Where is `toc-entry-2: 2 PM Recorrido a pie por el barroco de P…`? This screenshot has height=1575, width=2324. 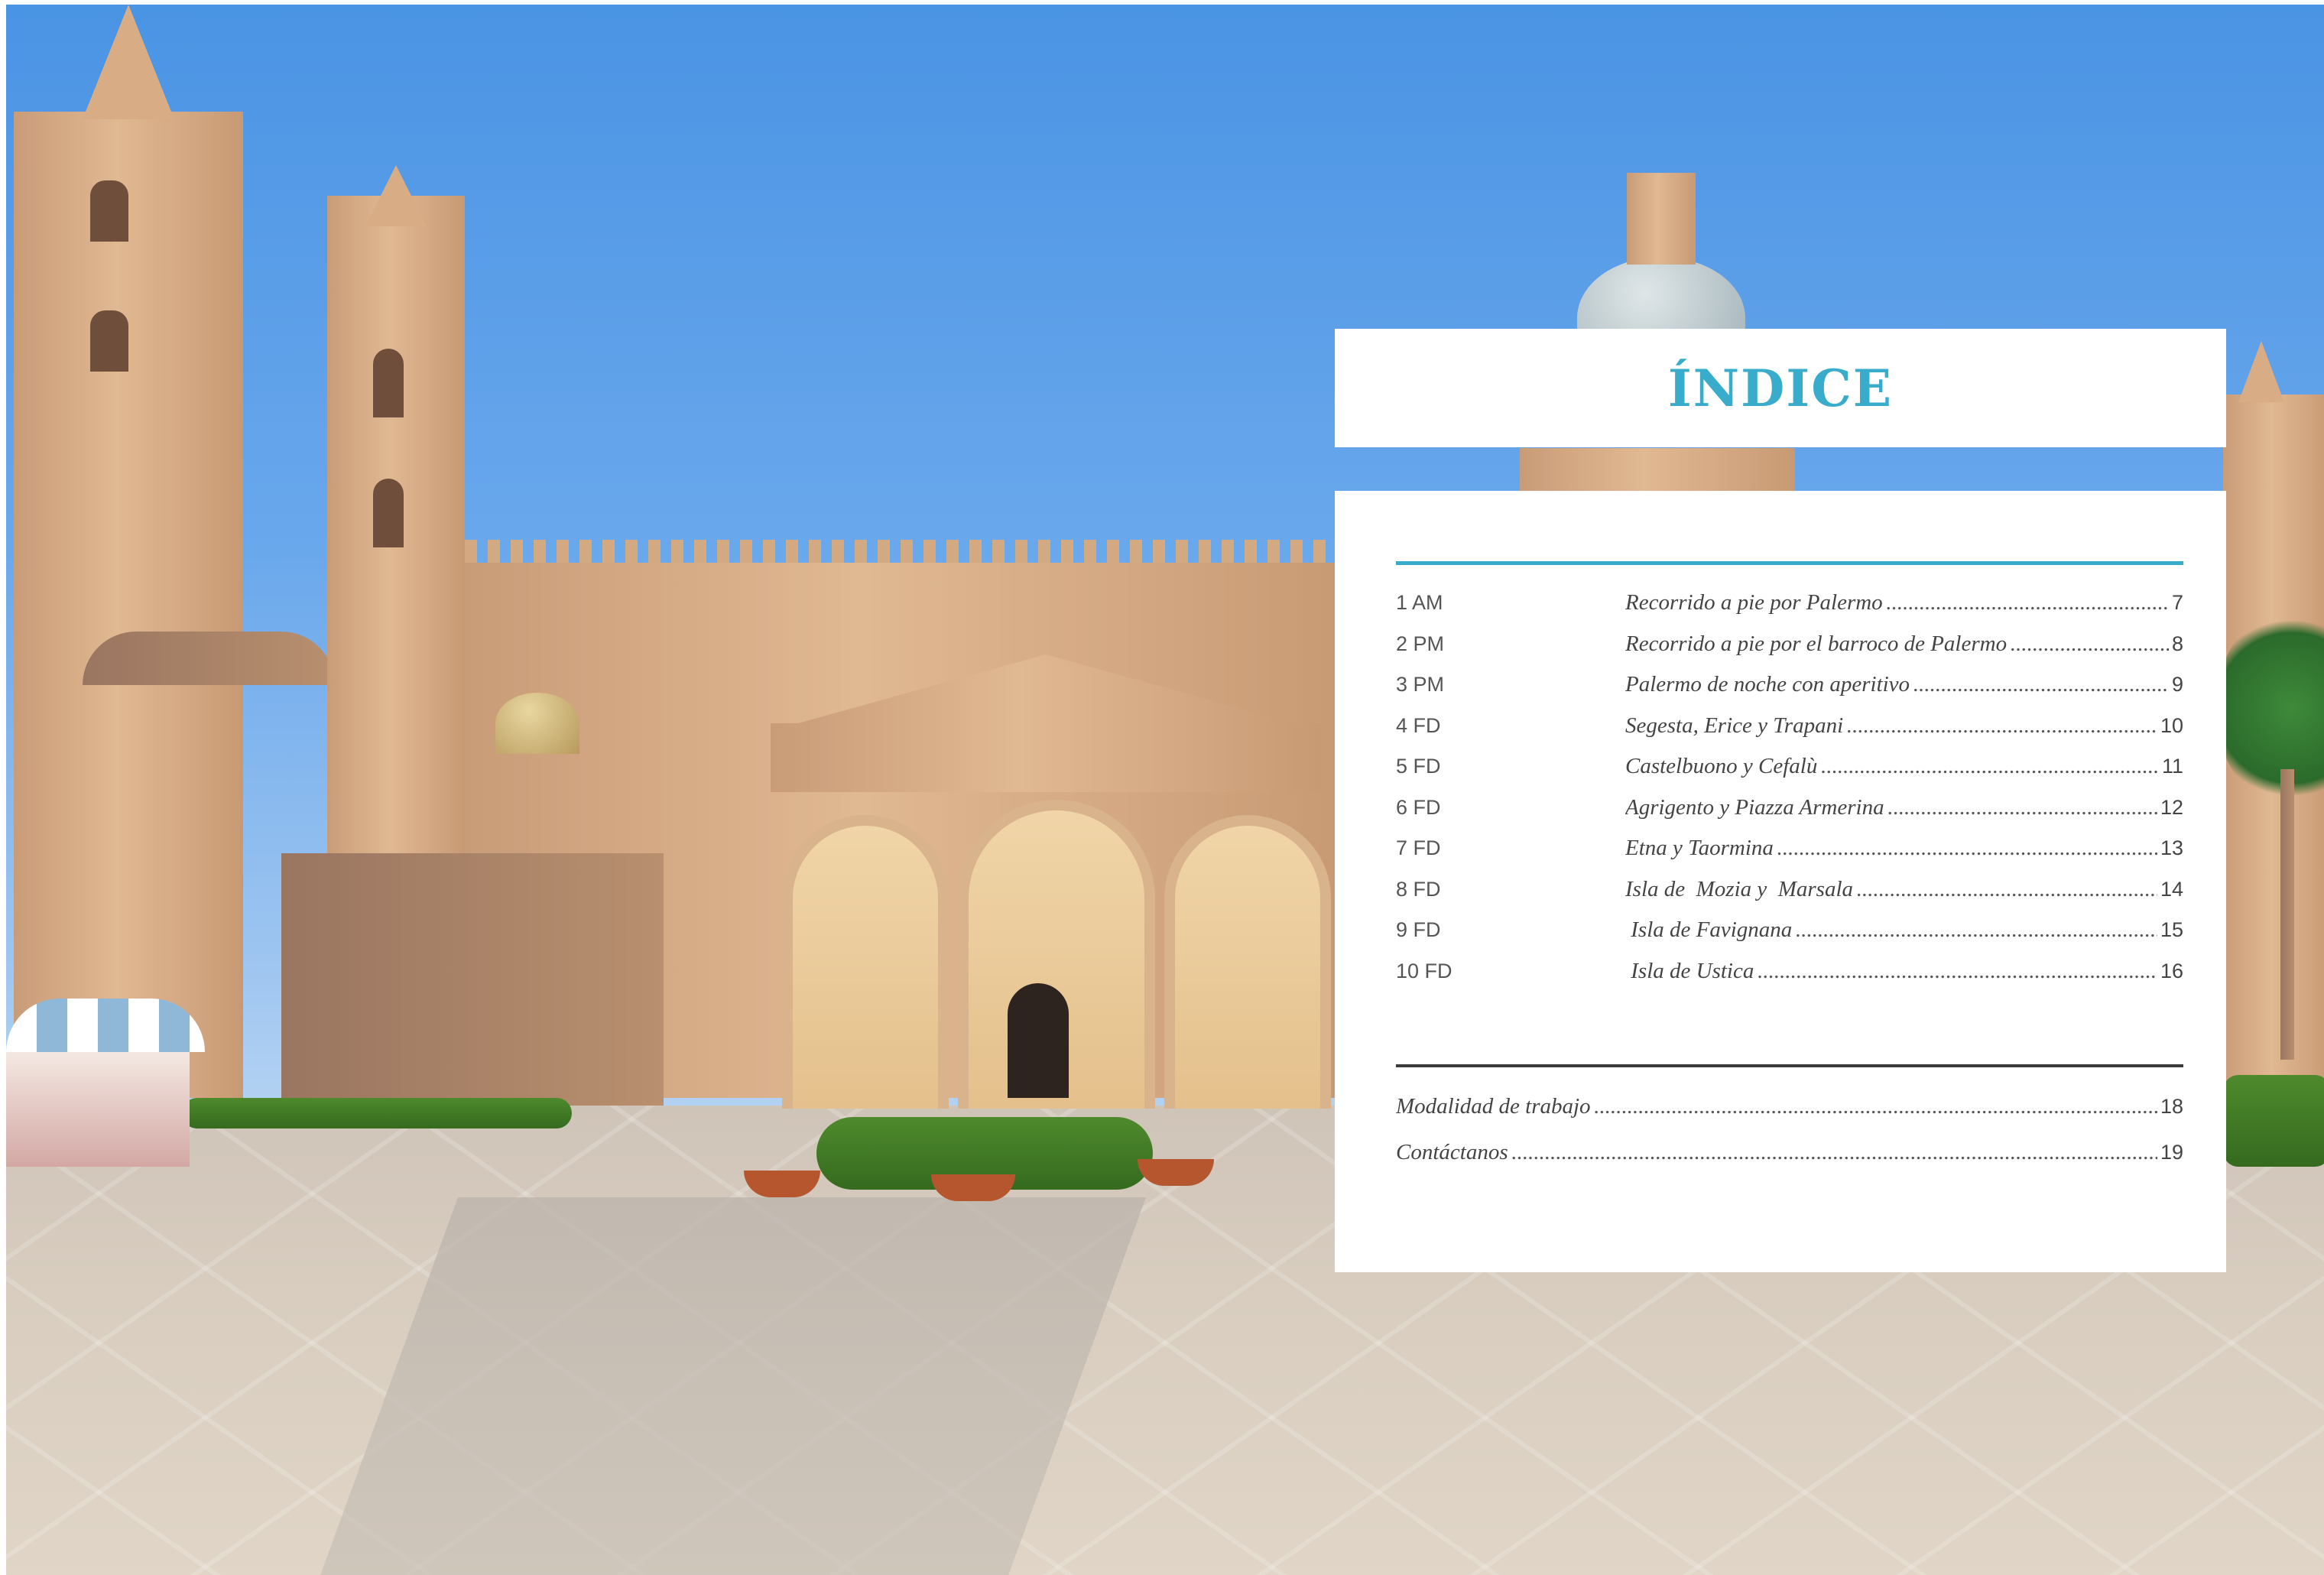
toc-entry-2: 2 PM Recorrido a pie por el barroco de P… is located at coordinates (1790, 644).